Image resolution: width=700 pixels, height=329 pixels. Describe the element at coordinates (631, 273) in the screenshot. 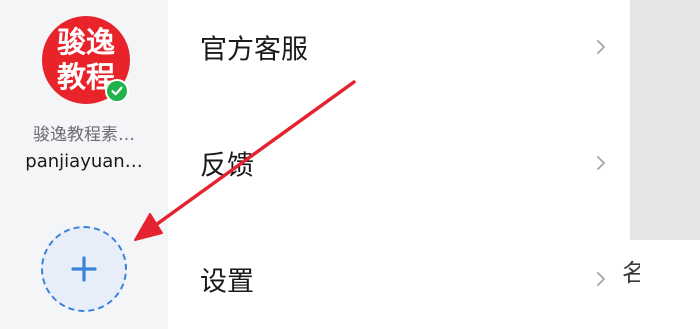

I see `background-page-text: 名` at that location.